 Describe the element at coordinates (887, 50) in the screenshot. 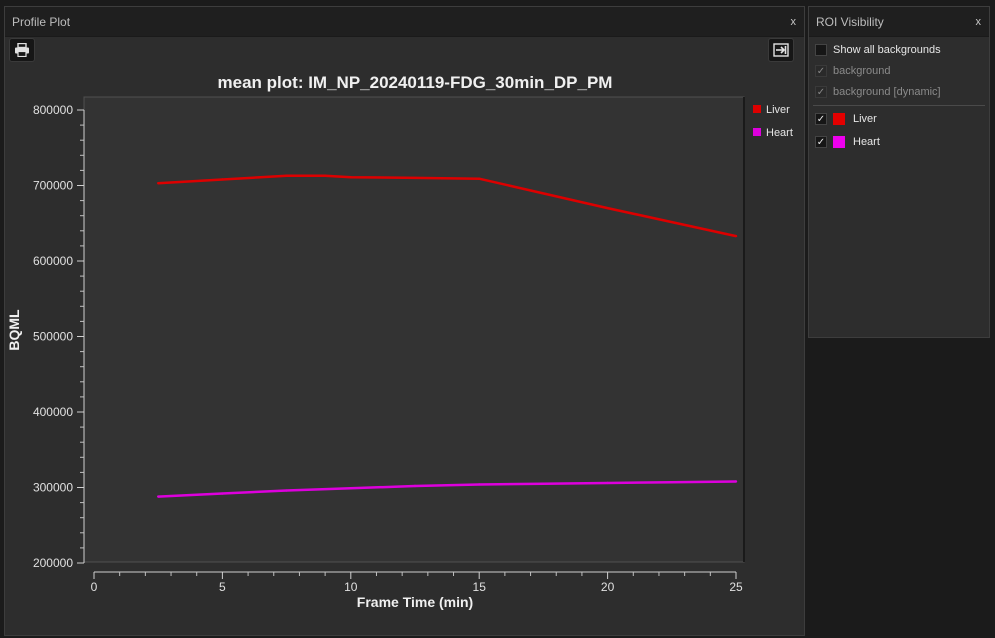

I see `show-all-backgrounds-label: Show all backgrounds` at that location.